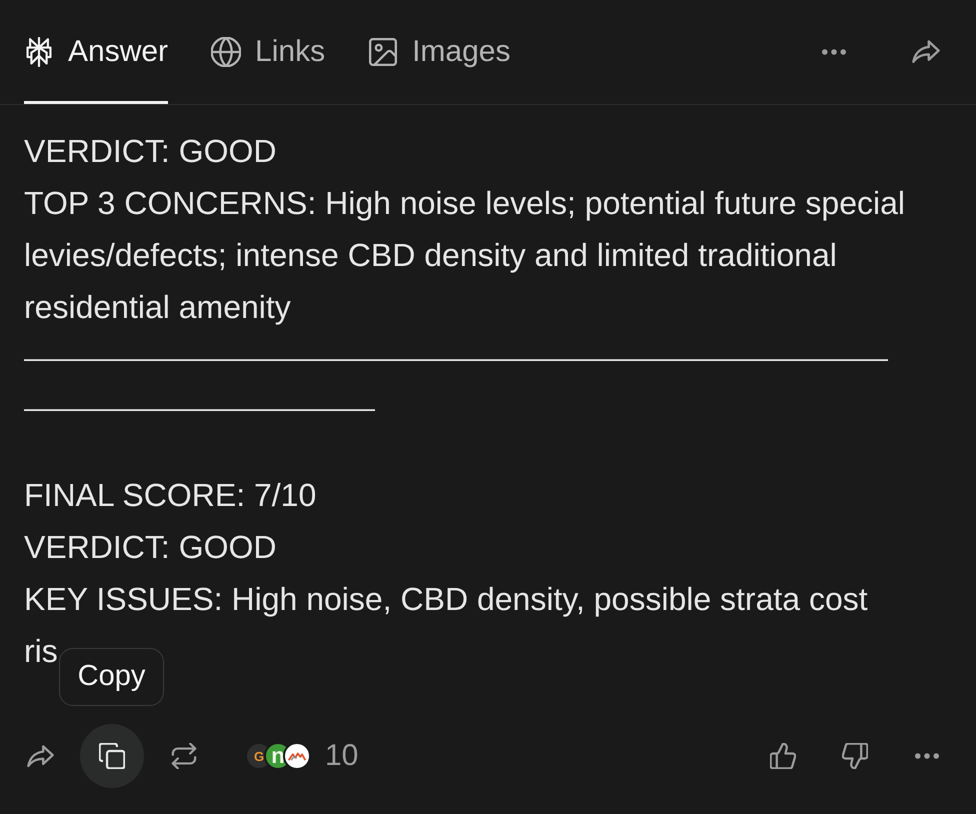 This screenshot has width=976, height=814. Describe the element at coordinates (226, 52) in the screenshot. I see `globe-icon` at that location.